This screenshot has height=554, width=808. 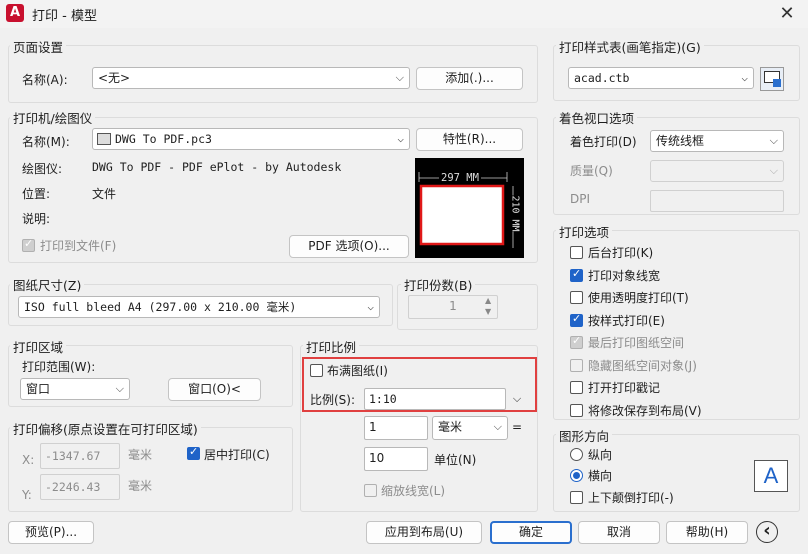 I want to click on plot-option-label: 隐藏图纸空间对象(J), so click(x=642, y=365).